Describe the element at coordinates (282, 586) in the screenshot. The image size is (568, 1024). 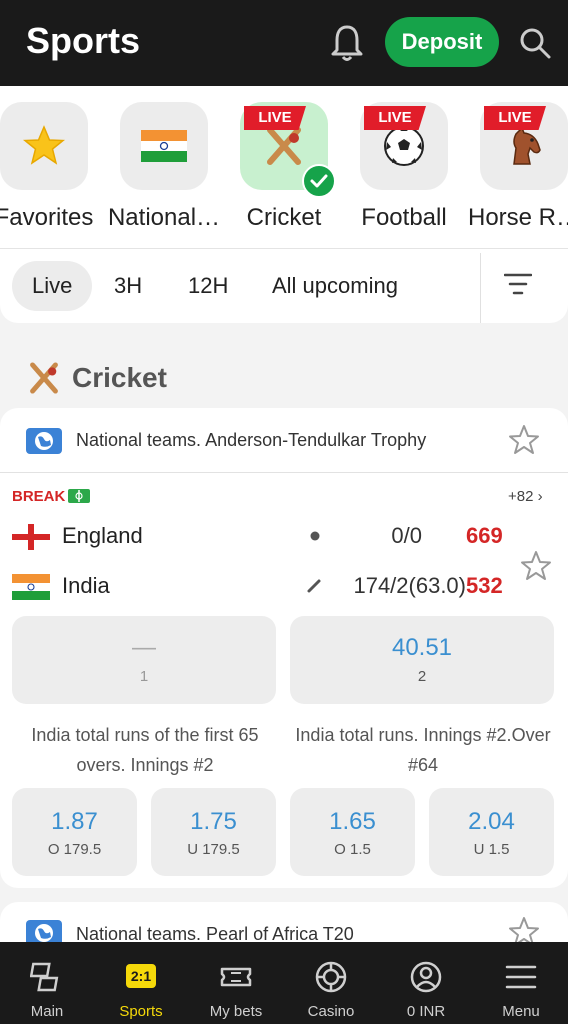
I see `team-row: India 174/2(63.0) 532` at that location.